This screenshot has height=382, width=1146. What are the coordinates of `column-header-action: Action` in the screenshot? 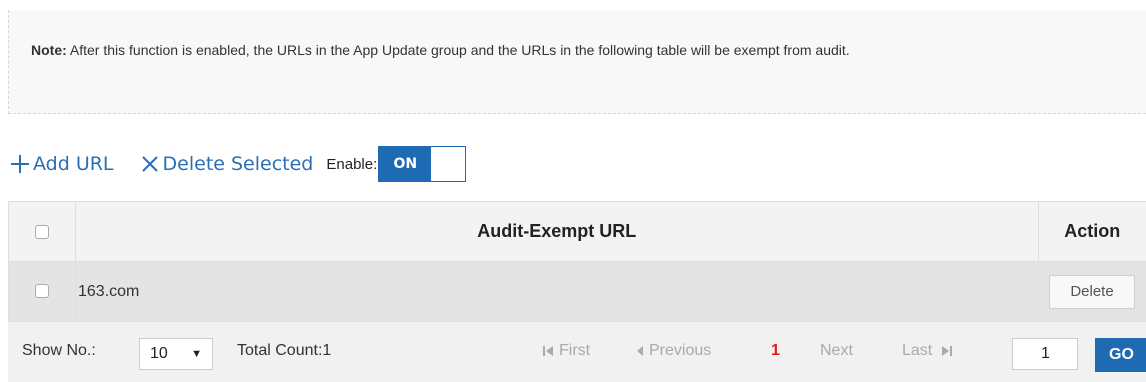 It's located at (1091, 231).